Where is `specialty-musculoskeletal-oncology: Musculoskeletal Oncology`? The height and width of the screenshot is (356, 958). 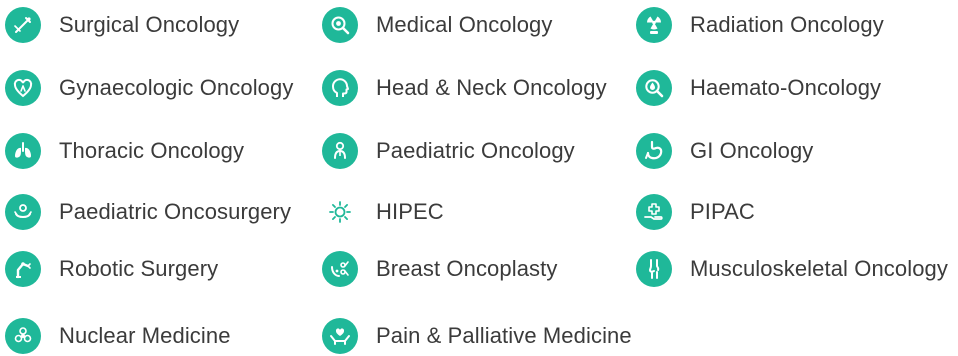 specialty-musculoskeletal-oncology: Musculoskeletal Oncology is located at coordinates (792, 269).